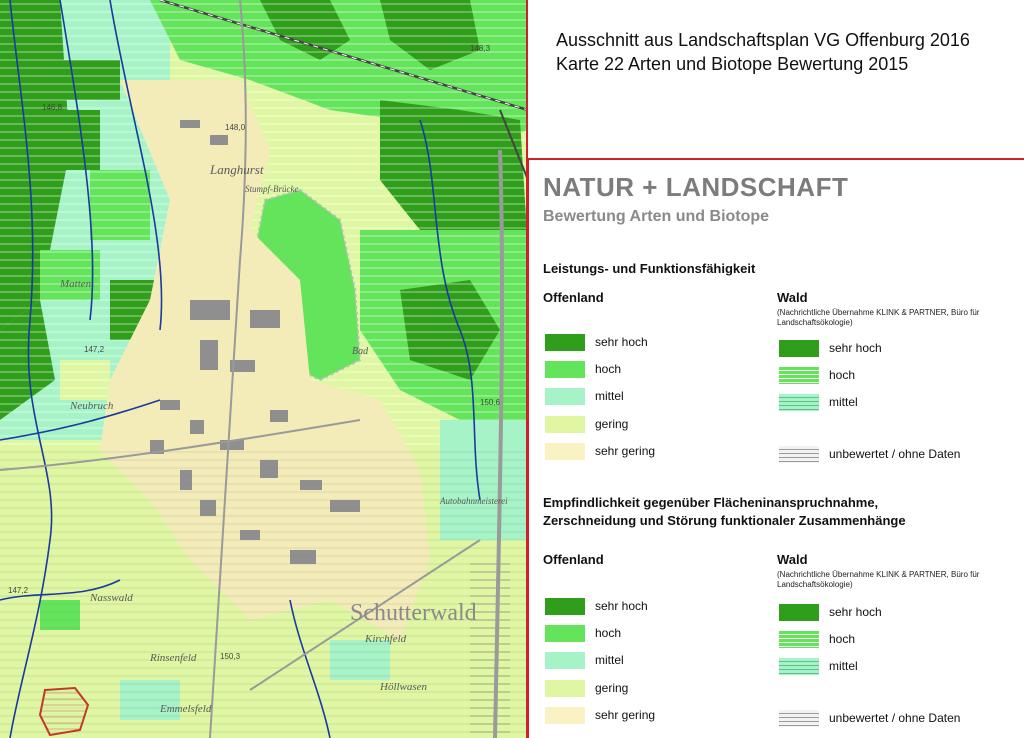  What do you see at coordinates (656, 216) in the screenshot?
I see `legend-subtitle: Bewertung Arten und Biotope` at bounding box center [656, 216].